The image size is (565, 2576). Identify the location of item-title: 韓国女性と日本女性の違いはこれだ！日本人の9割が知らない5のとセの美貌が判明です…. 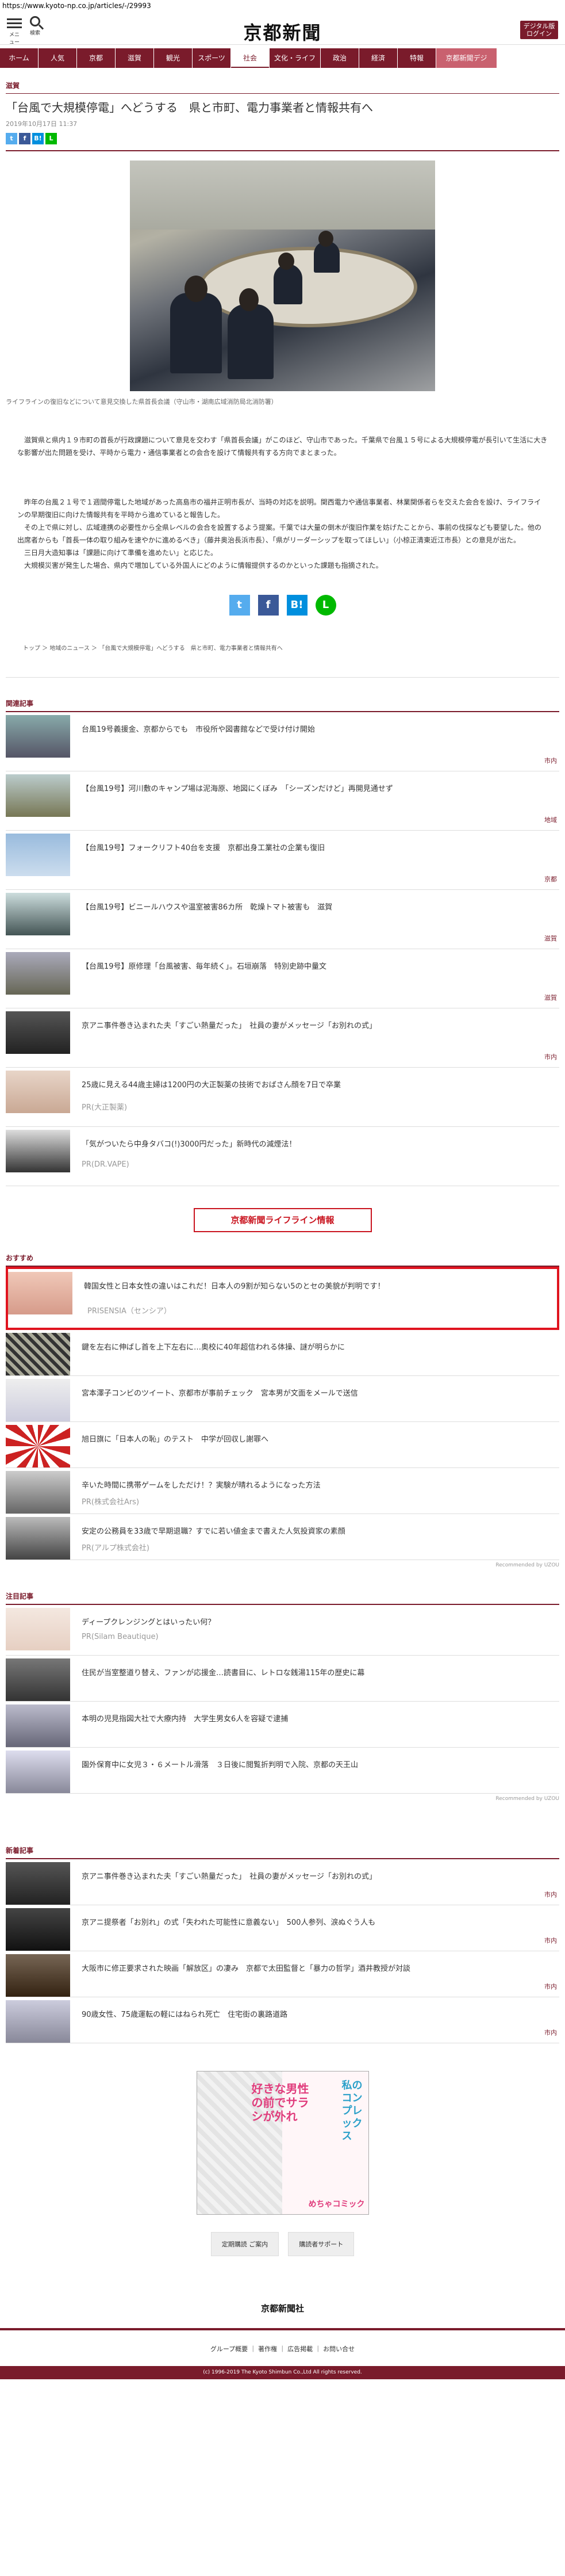
(234, 1304).